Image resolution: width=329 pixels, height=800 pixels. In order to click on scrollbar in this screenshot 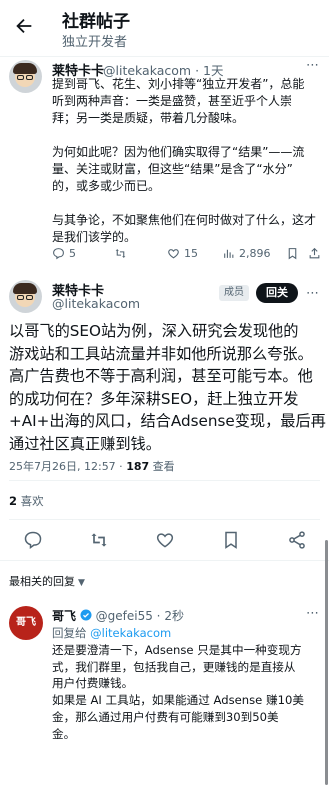, I will do `click(326, 662)`.